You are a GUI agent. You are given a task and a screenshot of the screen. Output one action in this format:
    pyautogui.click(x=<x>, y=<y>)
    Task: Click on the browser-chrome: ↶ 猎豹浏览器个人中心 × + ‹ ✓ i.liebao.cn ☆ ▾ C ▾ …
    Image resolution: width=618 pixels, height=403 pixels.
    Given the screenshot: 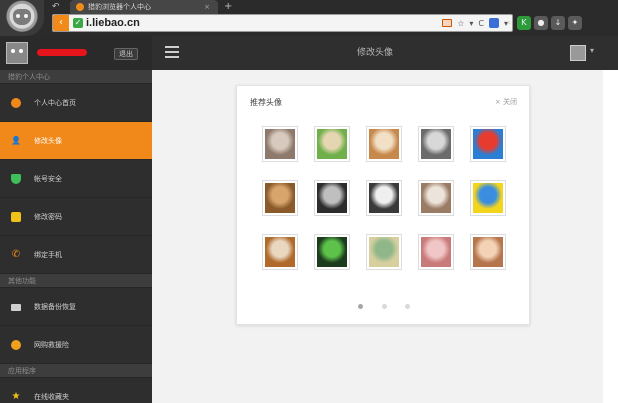 What is the action you would take?
    pyautogui.click(x=309, y=18)
    